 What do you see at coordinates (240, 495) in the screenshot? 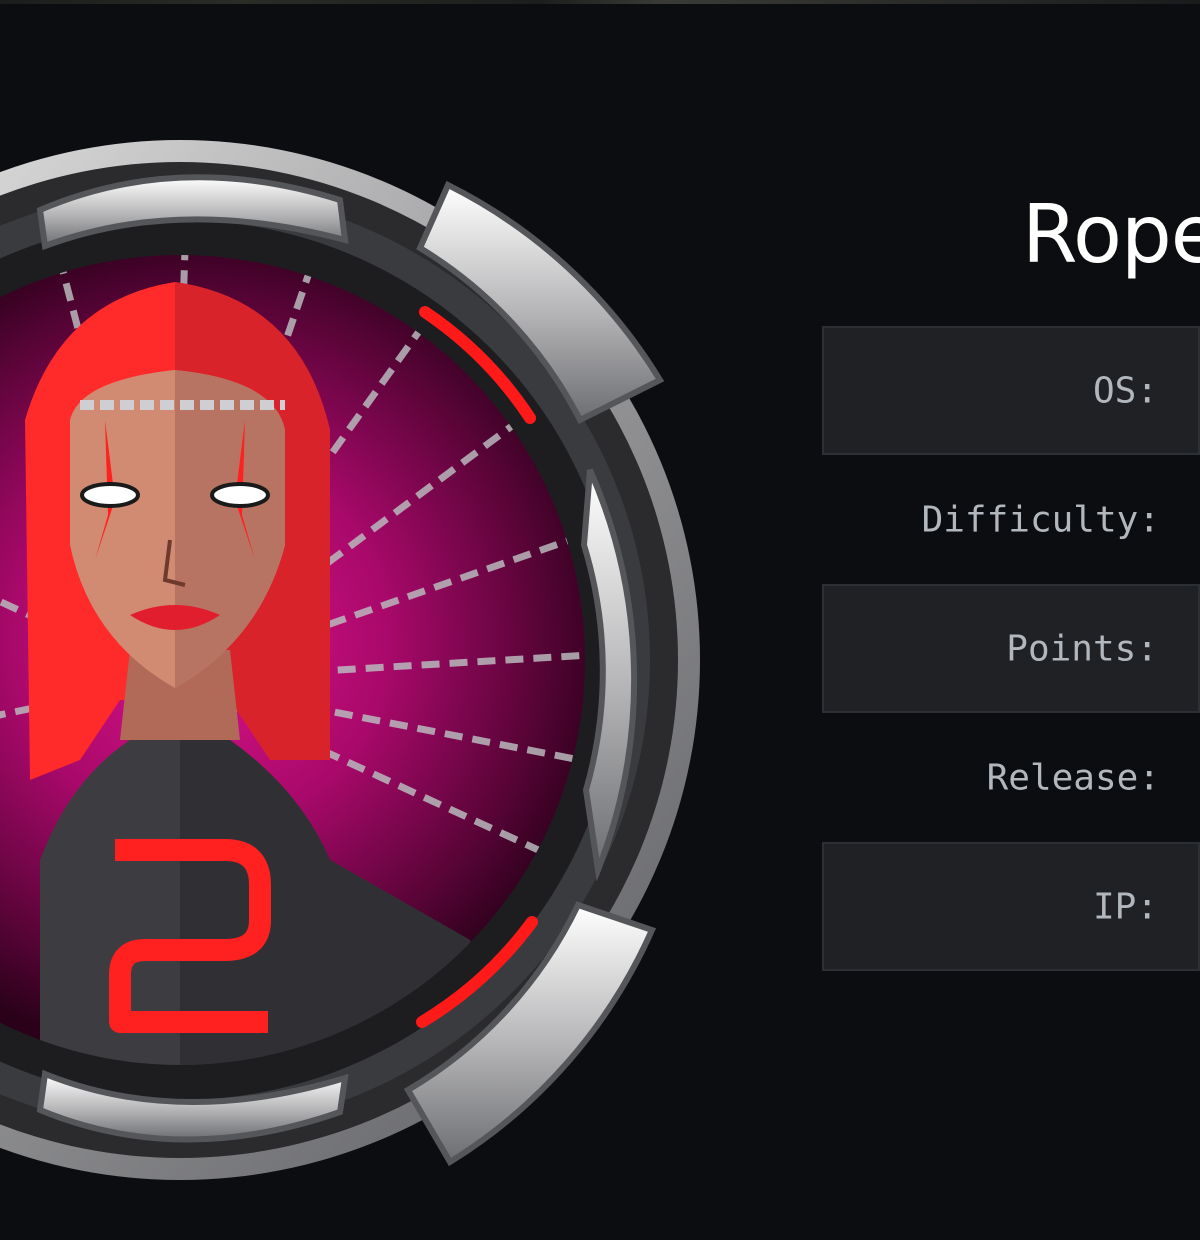
I see `right-eye` at bounding box center [240, 495].